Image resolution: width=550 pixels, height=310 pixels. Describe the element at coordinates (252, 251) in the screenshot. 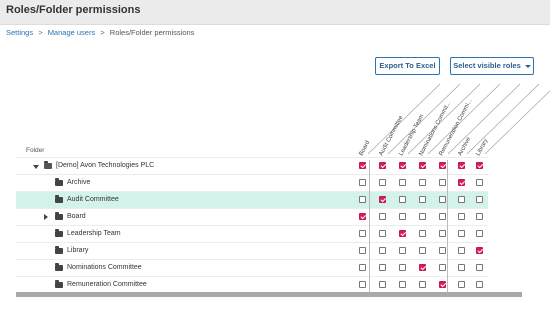

I see `table-row: Library` at that location.